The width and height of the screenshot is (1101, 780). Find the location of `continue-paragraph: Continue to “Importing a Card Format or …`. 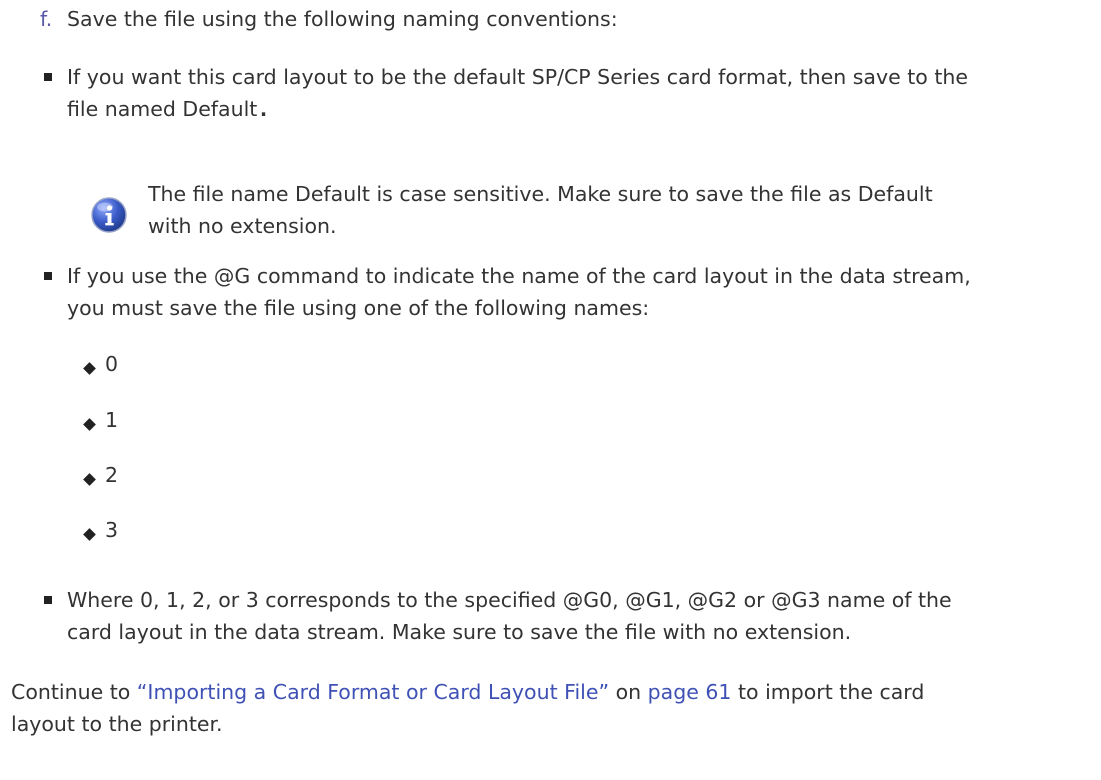

continue-paragraph: Continue to “Importing a Card Format or … is located at coordinates (467, 708).